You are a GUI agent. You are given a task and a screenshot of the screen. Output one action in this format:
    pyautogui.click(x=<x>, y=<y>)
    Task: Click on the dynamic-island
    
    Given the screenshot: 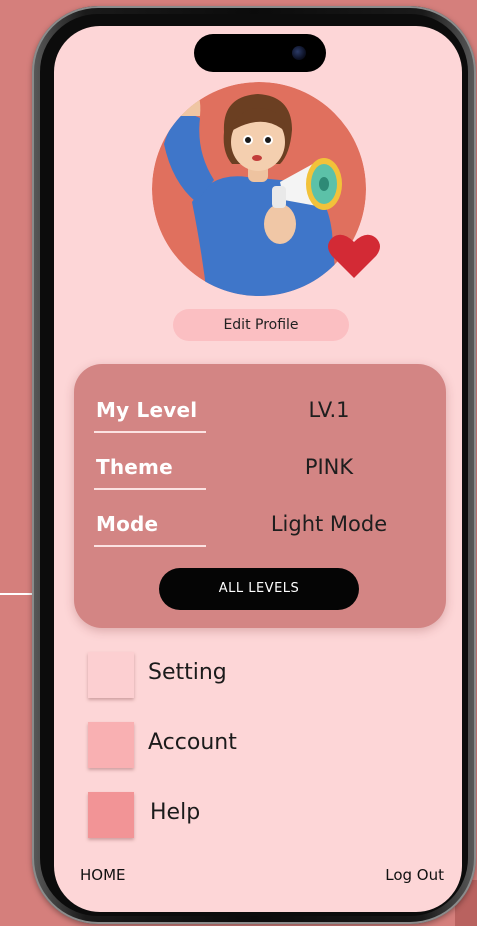 What is the action you would take?
    pyautogui.click(x=260, y=53)
    